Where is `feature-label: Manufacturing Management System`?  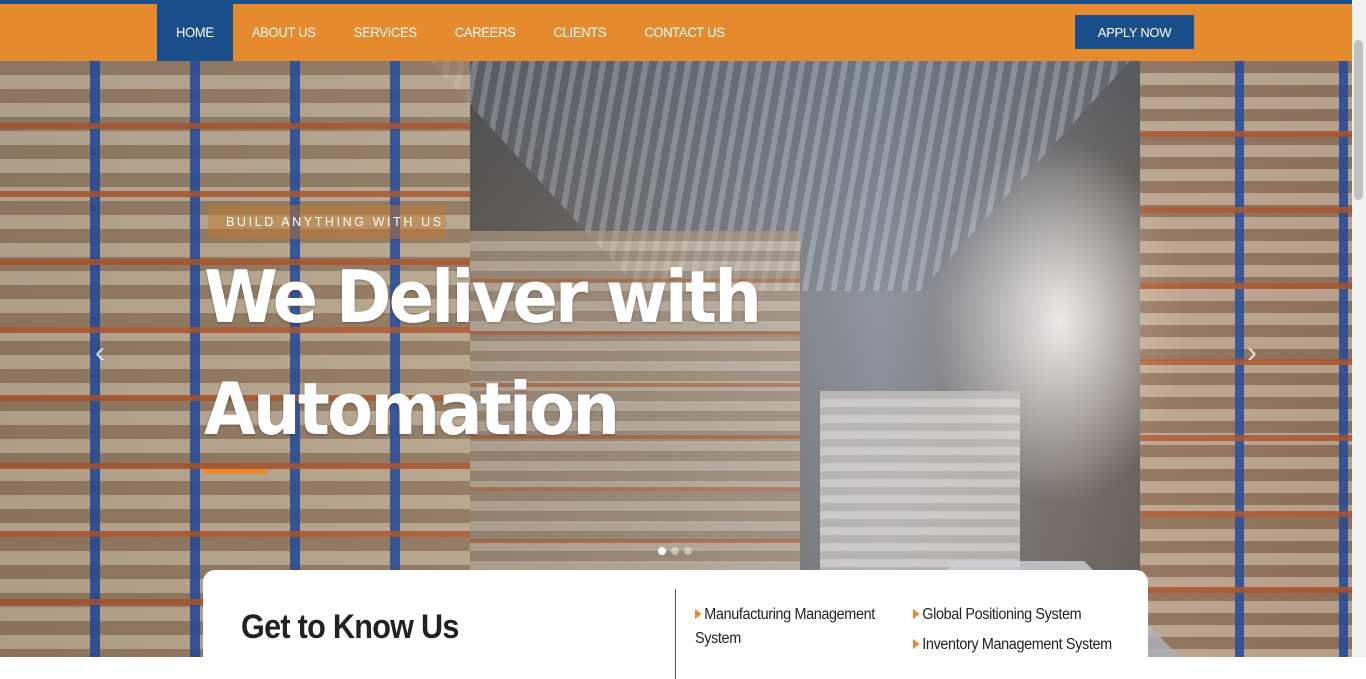
feature-label: Manufacturing Management System is located at coordinates (785, 626).